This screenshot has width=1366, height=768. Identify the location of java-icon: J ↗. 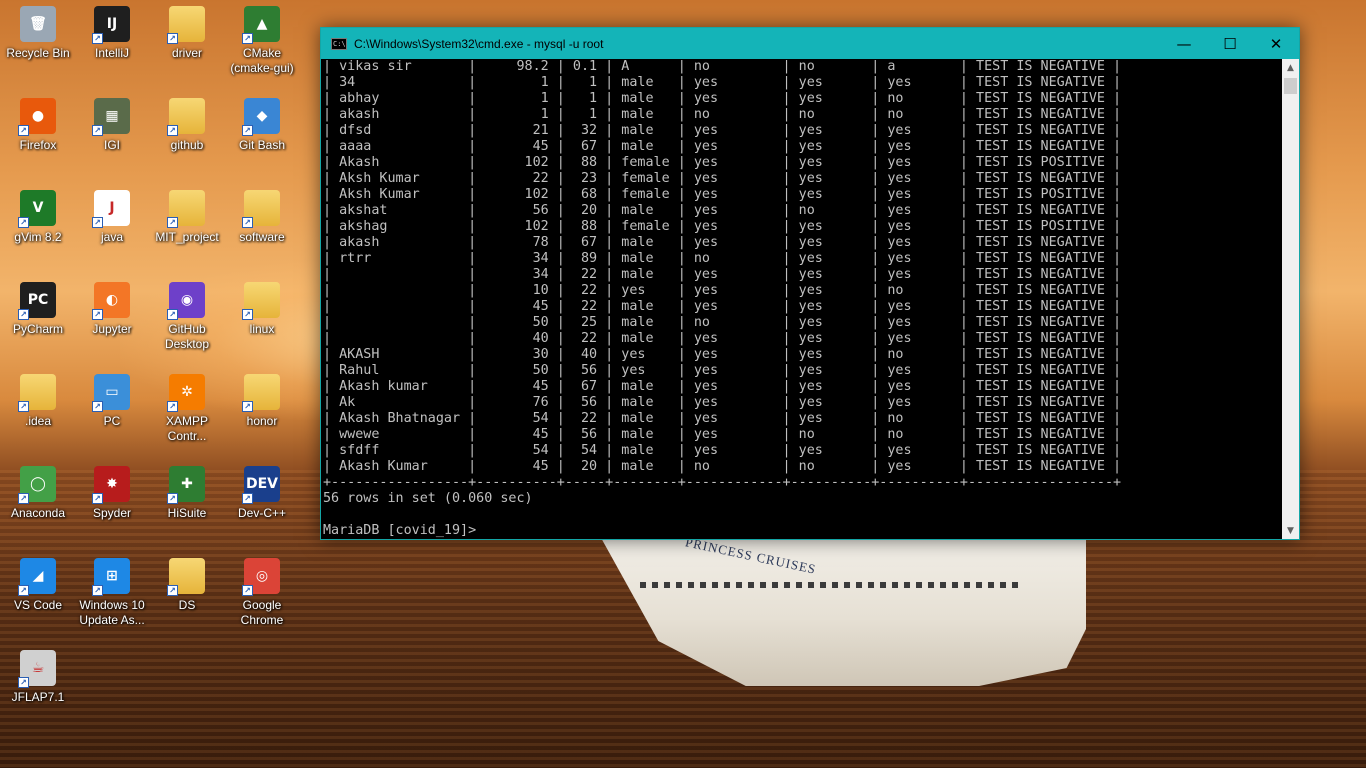
(111, 209).